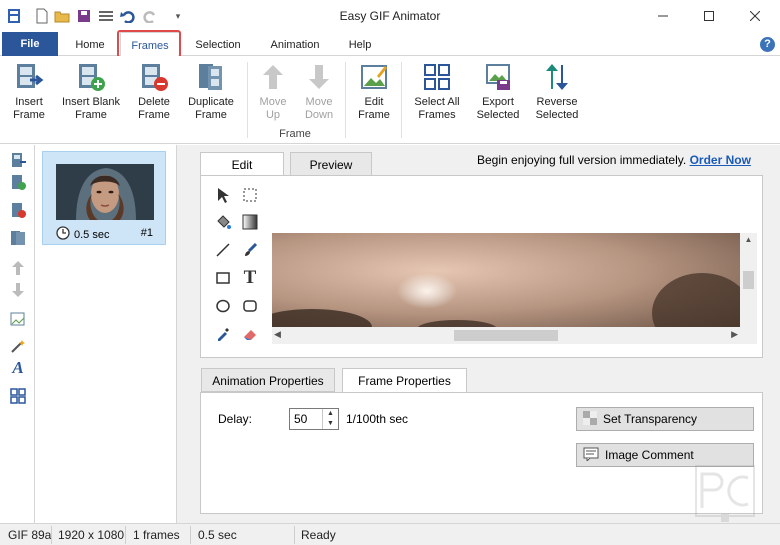 The height and width of the screenshot is (545, 780). Describe the element at coordinates (377, 419) in the screenshot. I see `delay-unit: 1/100th sec` at that location.